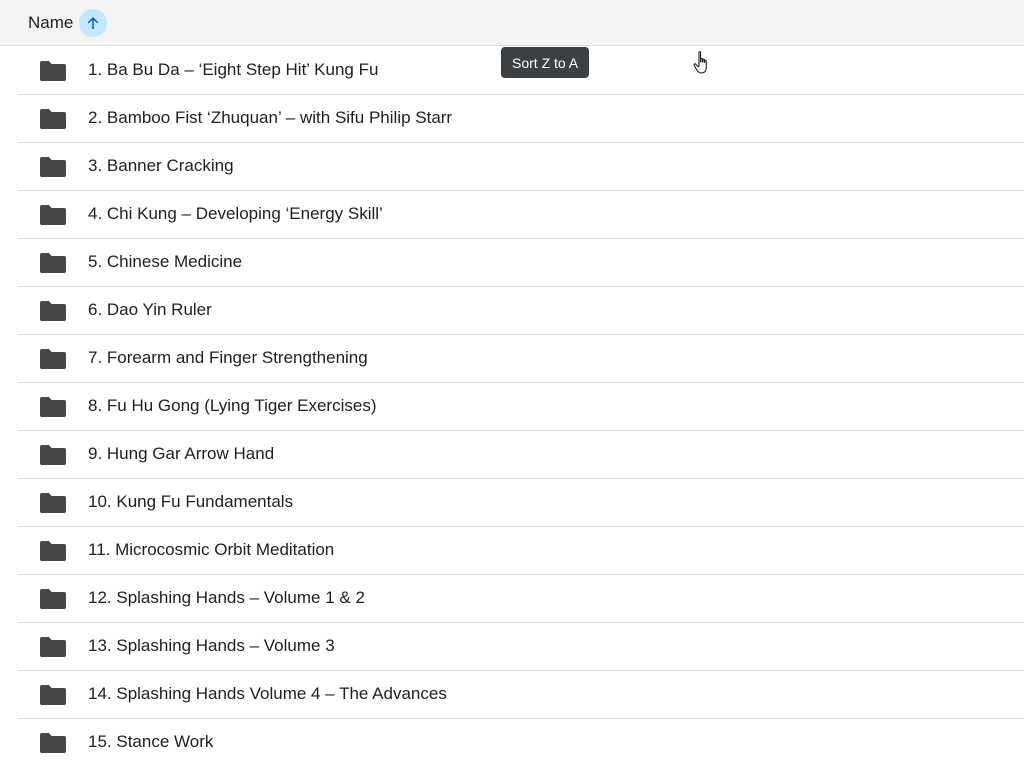 The height and width of the screenshot is (768, 1024). Describe the element at coordinates (521, 455) in the screenshot. I see `folder-row: 9. Hung Gar Arrow Hand` at that location.